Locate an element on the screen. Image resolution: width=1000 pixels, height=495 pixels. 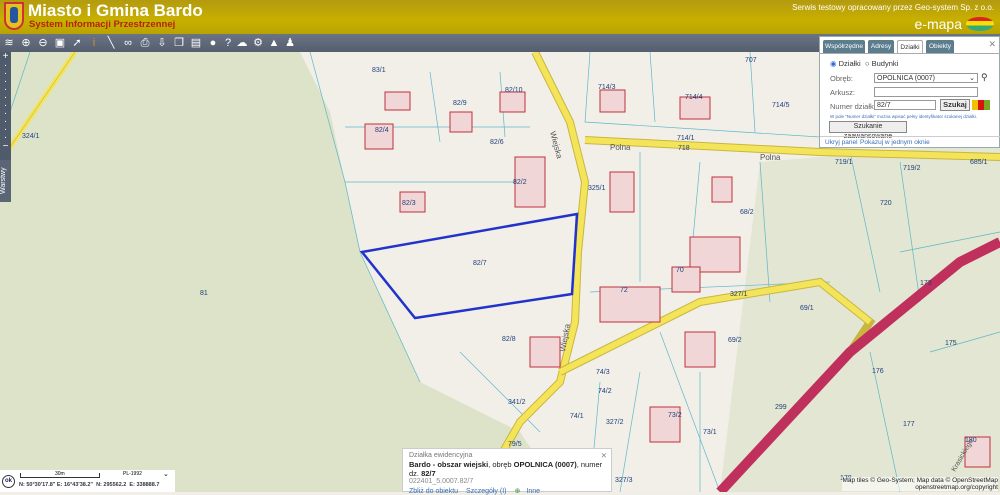
cloud-icon: ☁ is located at coordinates (242, 43).